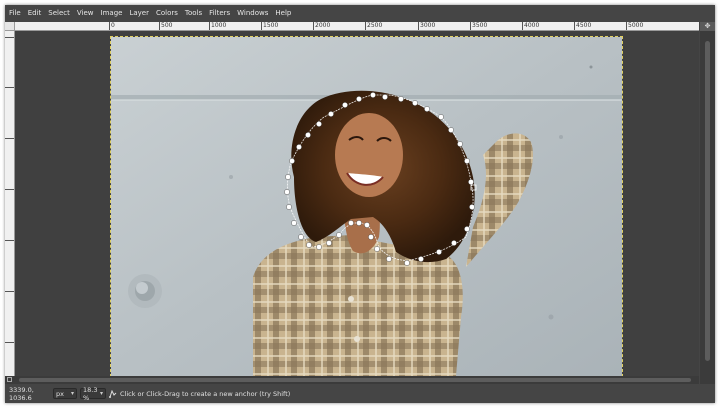 This screenshot has width=720, height=408. Describe the element at coordinates (707, 380) in the screenshot. I see `zoom-to-fit-icon` at that location.